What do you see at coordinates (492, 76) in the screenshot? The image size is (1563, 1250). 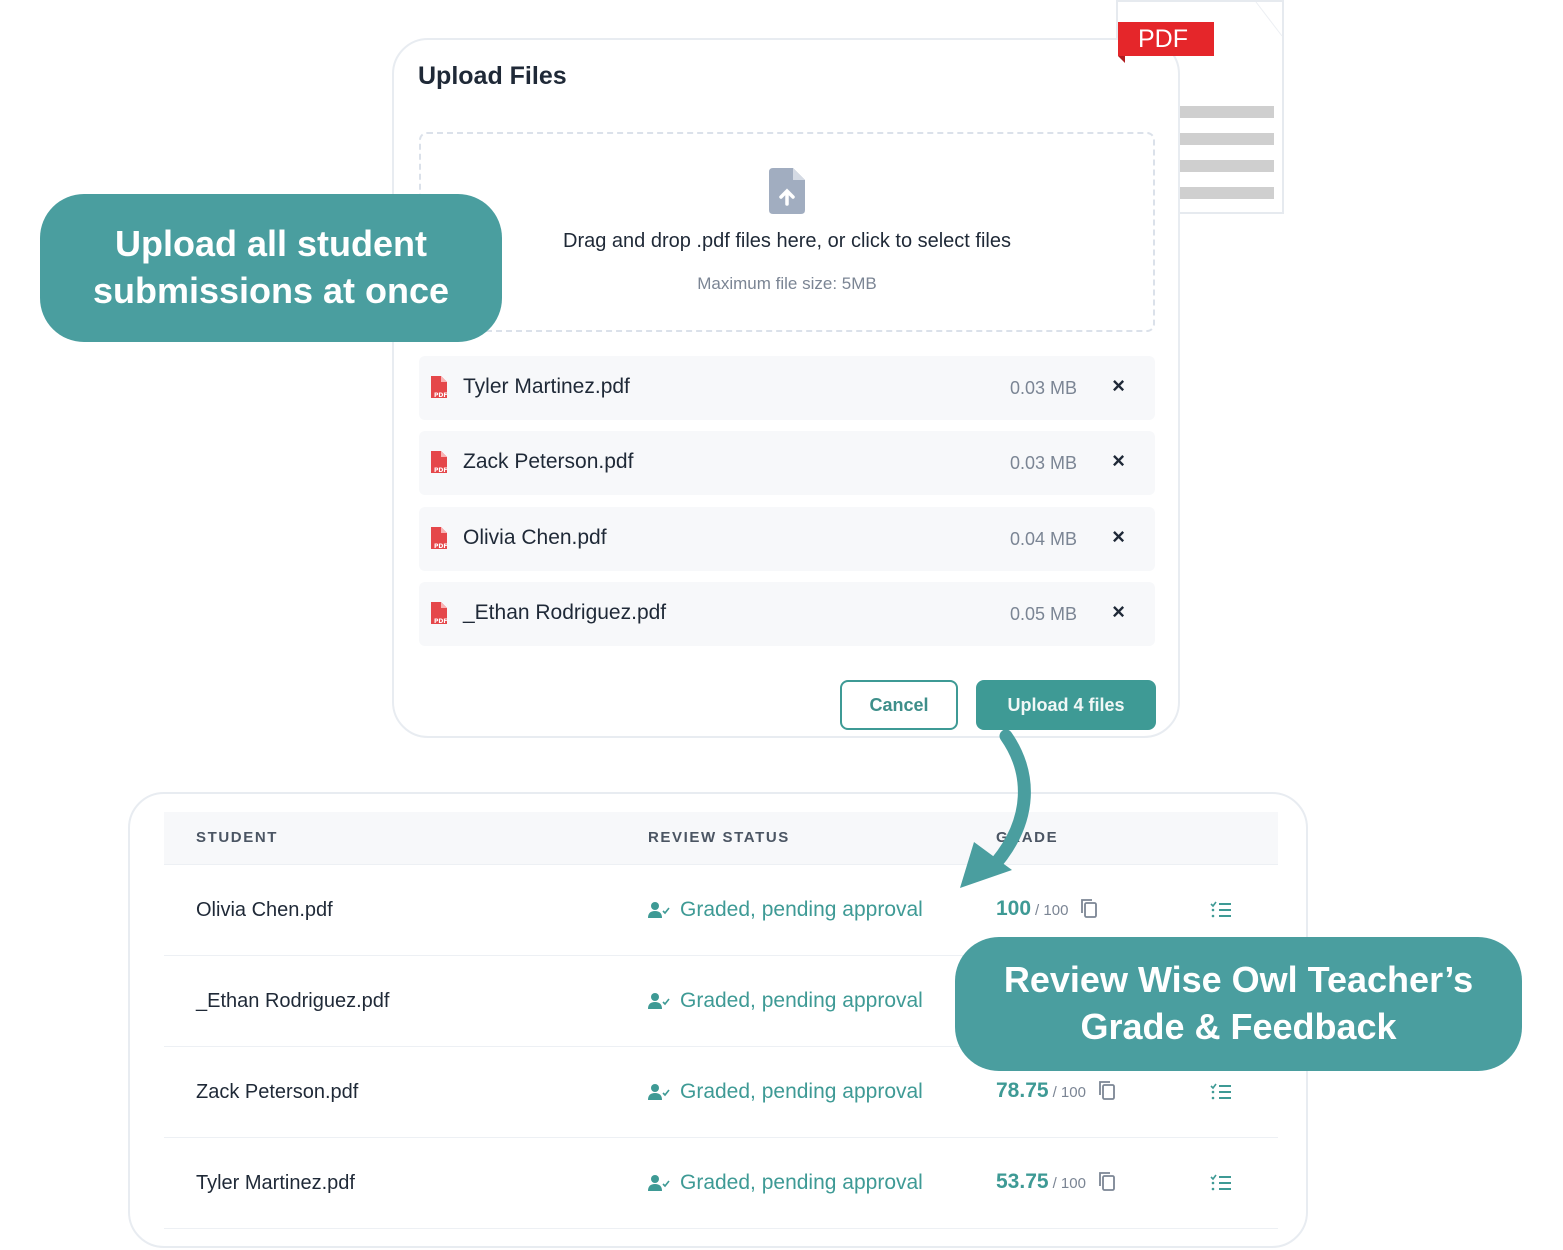 I see `modal-title: Upload Files` at bounding box center [492, 76].